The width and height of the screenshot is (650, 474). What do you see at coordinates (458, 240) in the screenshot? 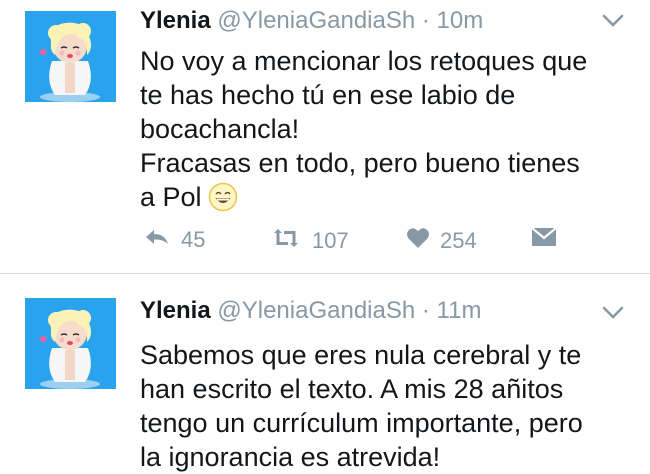
I see `like-count: 254` at bounding box center [458, 240].